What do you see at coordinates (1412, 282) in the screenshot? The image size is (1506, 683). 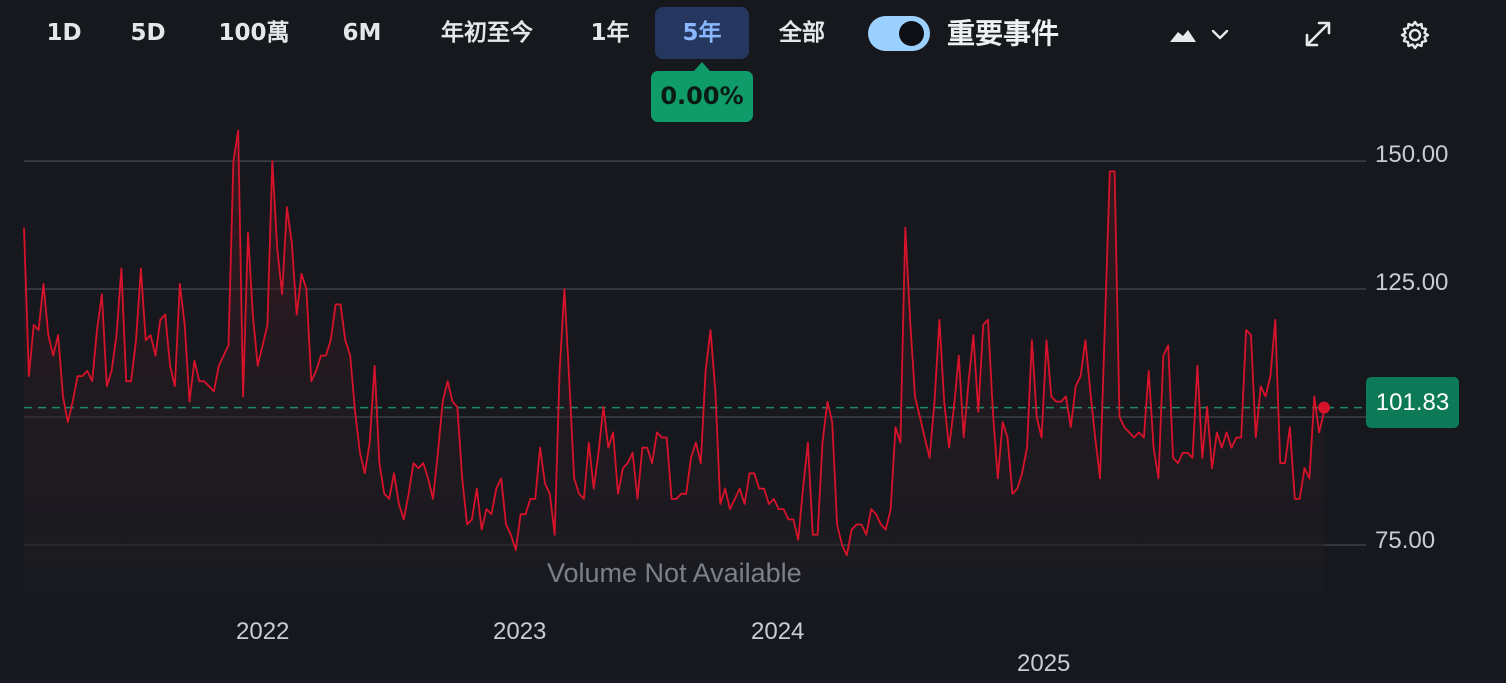 I see `y-tick-125: 125.00` at bounding box center [1412, 282].